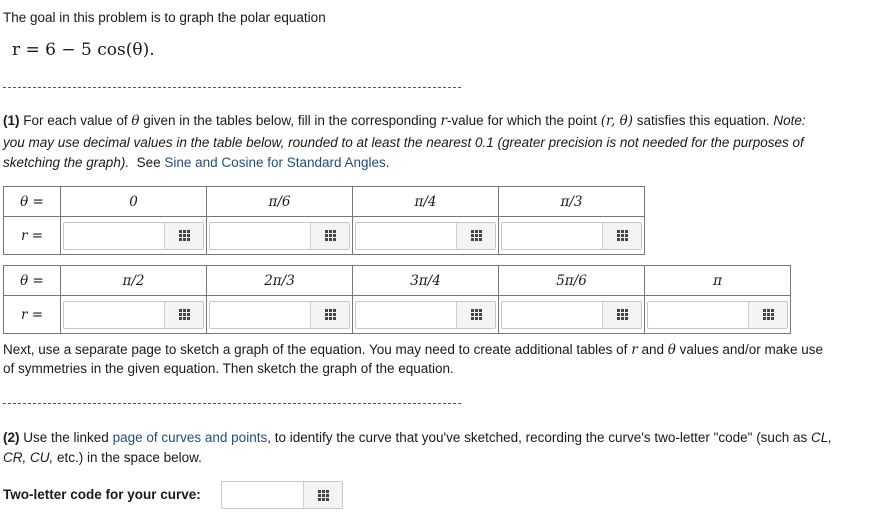 This screenshot has width=889, height=515. I want to click on code-example-cl: CL,, so click(821, 437).